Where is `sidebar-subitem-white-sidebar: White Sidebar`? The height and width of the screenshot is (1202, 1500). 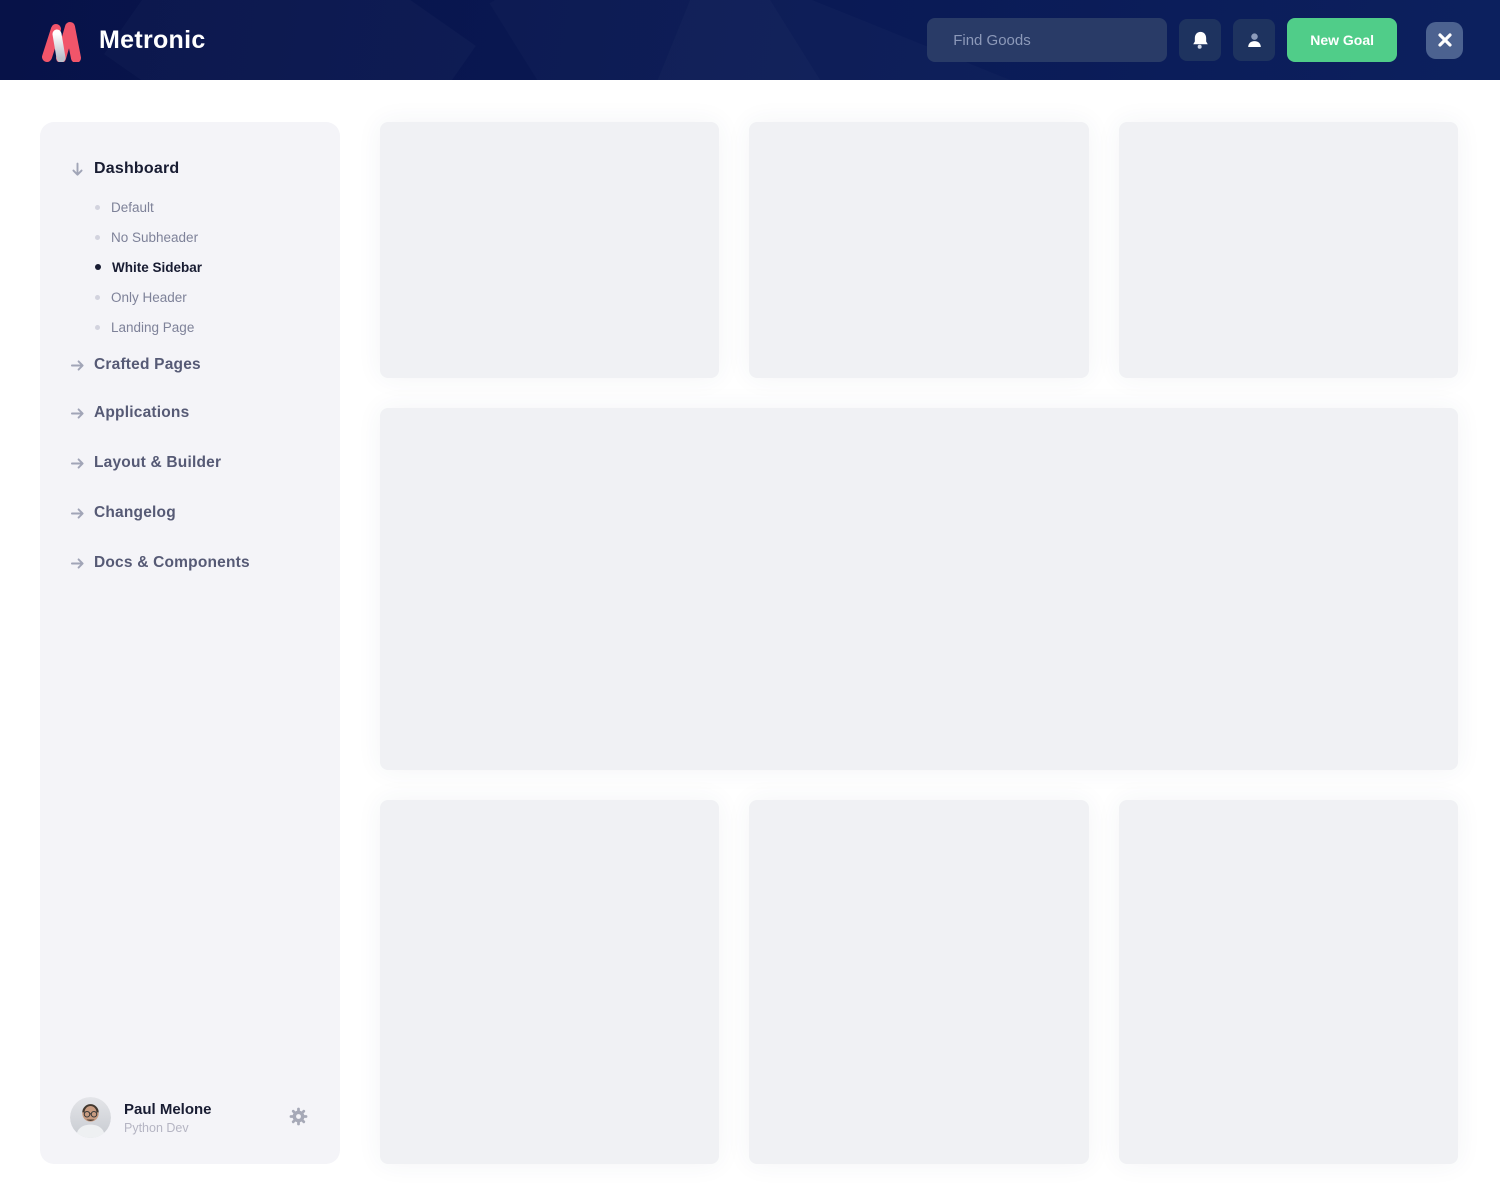 sidebar-subitem-white-sidebar: White Sidebar is located at coordinates (190, 267).